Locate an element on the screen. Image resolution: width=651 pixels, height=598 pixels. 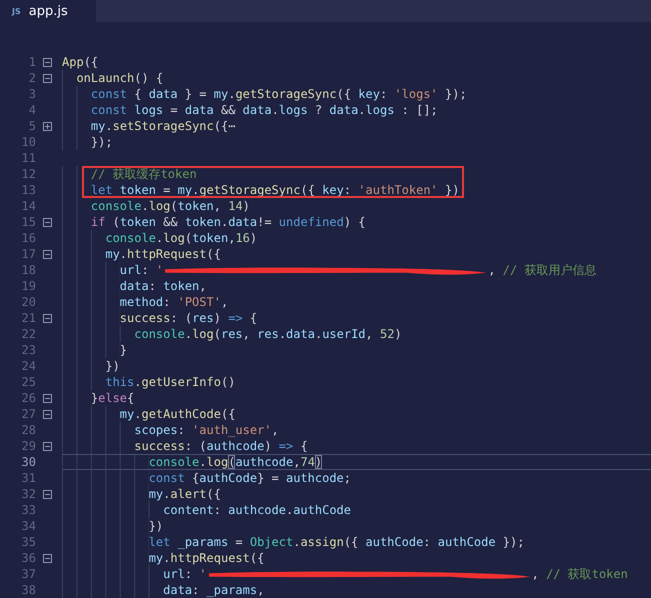
code-line: success: (res) => { is located at coordinates (356, 318).